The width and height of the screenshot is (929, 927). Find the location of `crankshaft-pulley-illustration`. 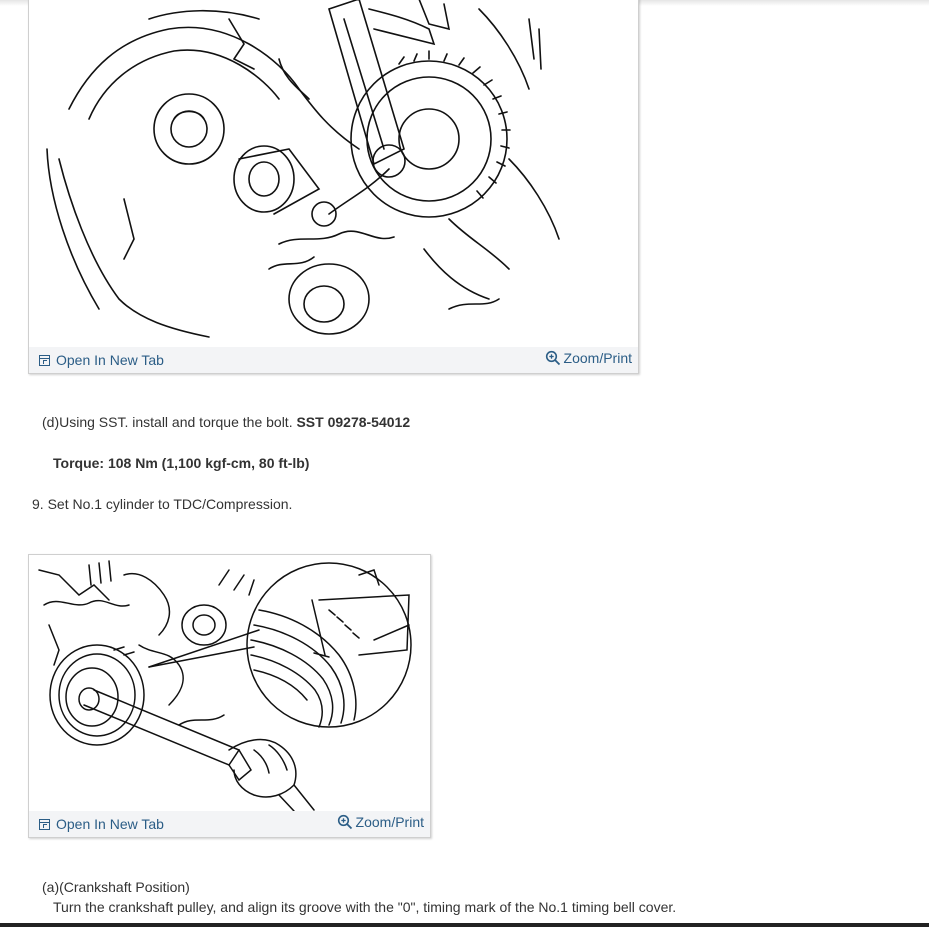

crankshaft-pulley-illustration is located at coordinates (225, 685).